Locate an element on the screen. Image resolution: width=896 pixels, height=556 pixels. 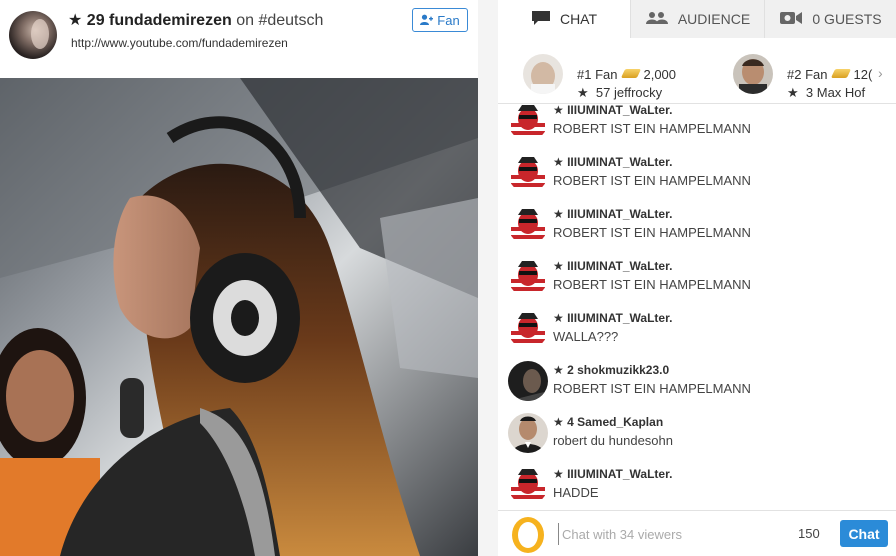
chat-message: ★ IIIUMINAT_WaLter. HADDE is located at coordinates (698, 487).